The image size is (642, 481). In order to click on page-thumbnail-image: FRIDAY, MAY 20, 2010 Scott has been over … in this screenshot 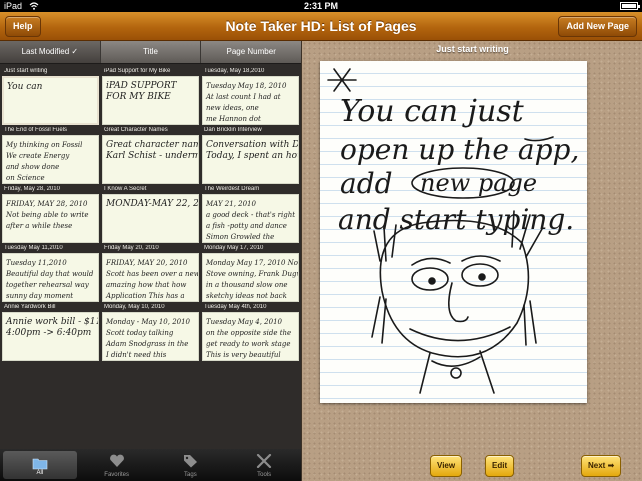, I will do `click(150, 277)`.